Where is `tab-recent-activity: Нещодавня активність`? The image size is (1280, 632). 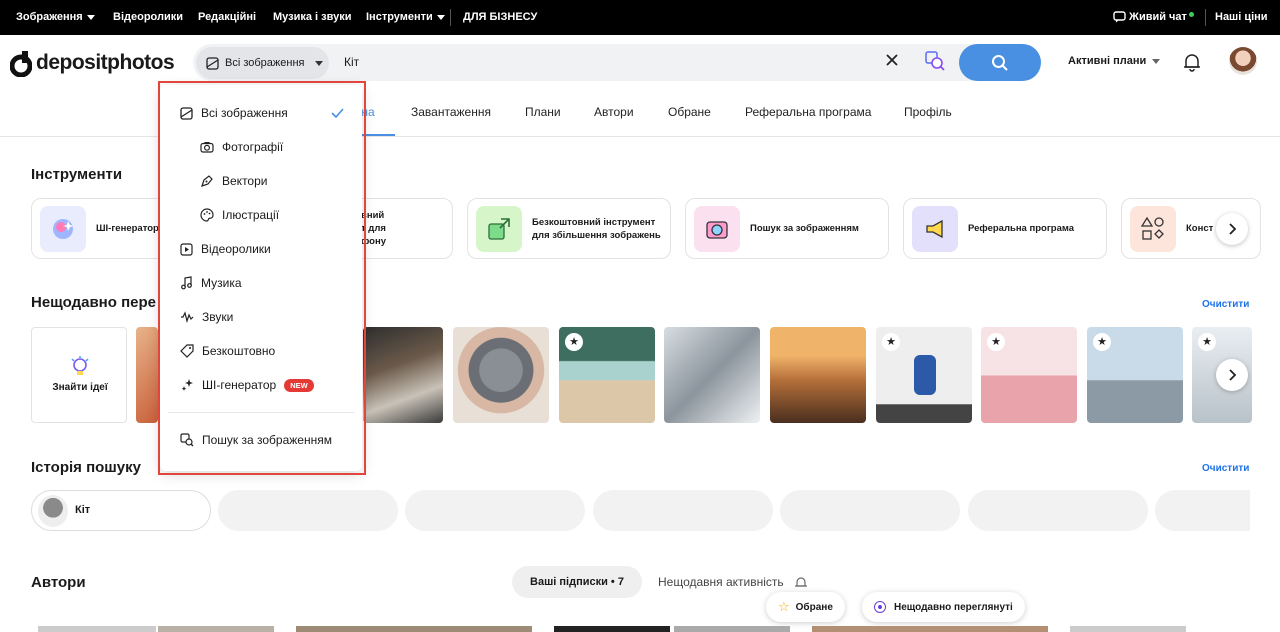 tab-recent-activity: Нещодавня активність is located at coordinates (733, 582).